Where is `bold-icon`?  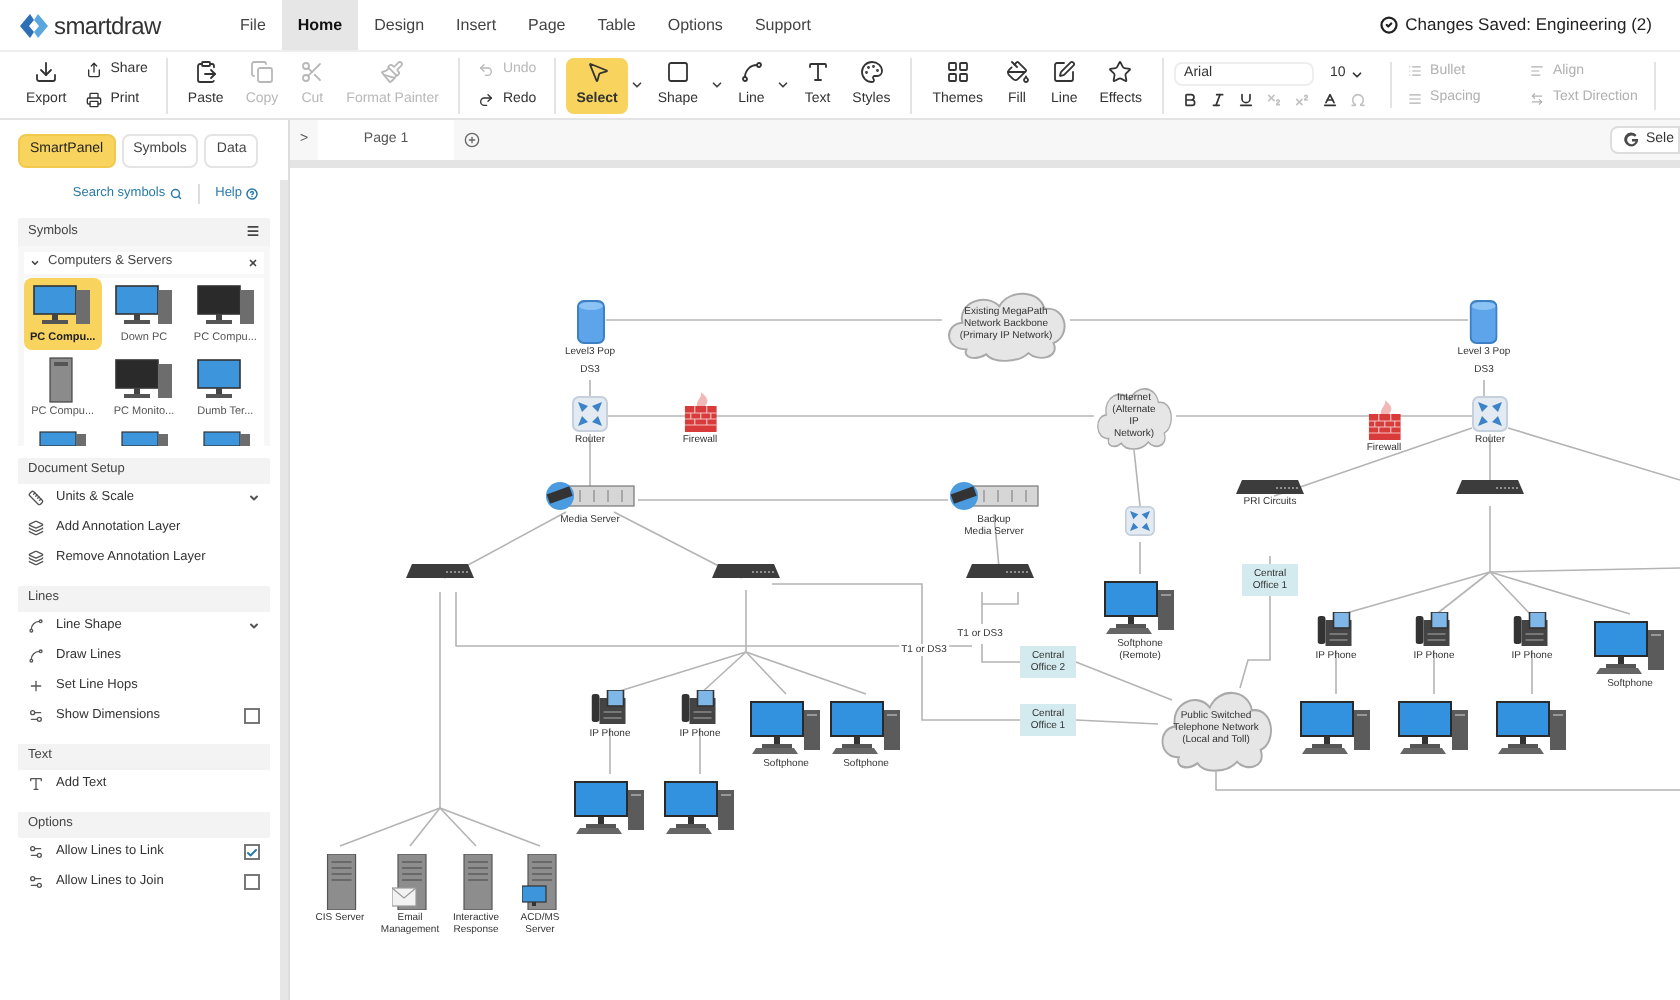 bold-icon is located at coordinates (1190, 100).